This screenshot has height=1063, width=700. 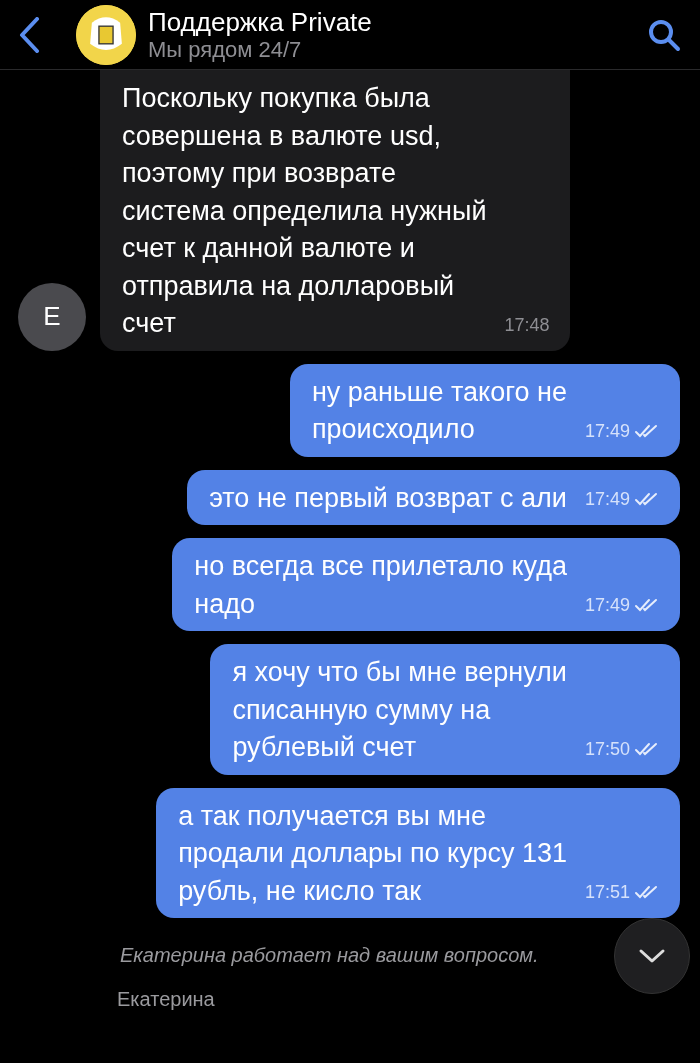 I want to click on logo-icon, so click(x=106, y=34).